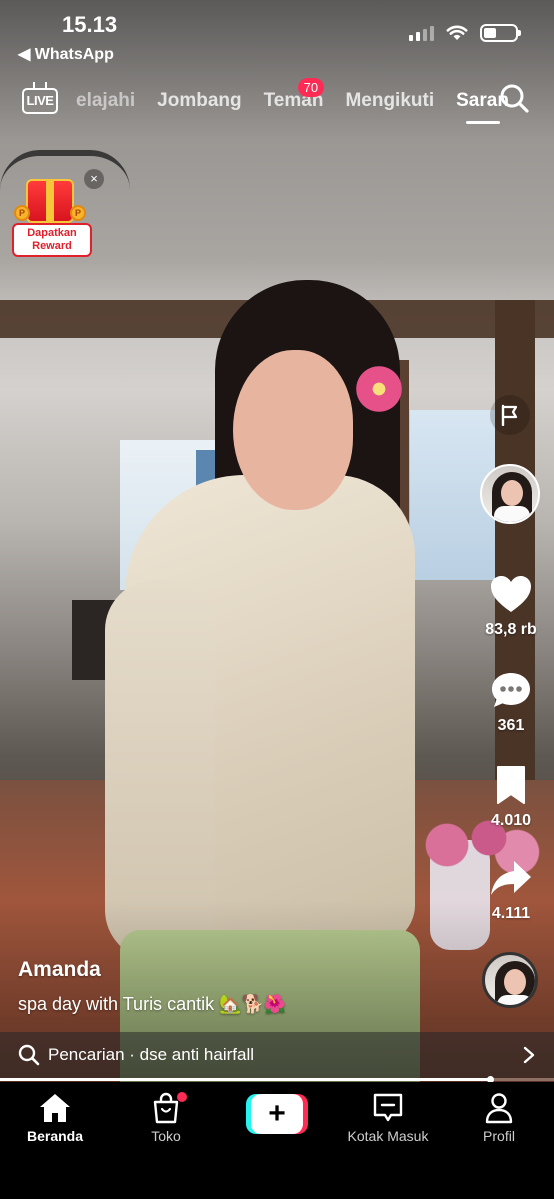 The height and width of the screenshot is (1199, 554). Describe the element at coordinates (511, 594) in the screenshot. I see `heart-icon` at that location.